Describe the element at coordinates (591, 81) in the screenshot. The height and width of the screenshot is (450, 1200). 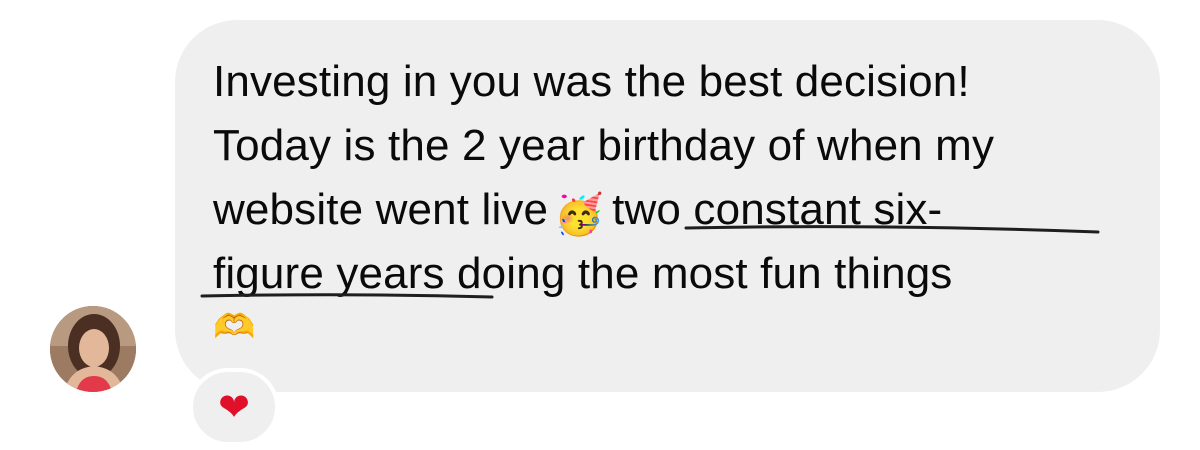
I see `message-line-1: Investing in you was the best decision!` at that location.